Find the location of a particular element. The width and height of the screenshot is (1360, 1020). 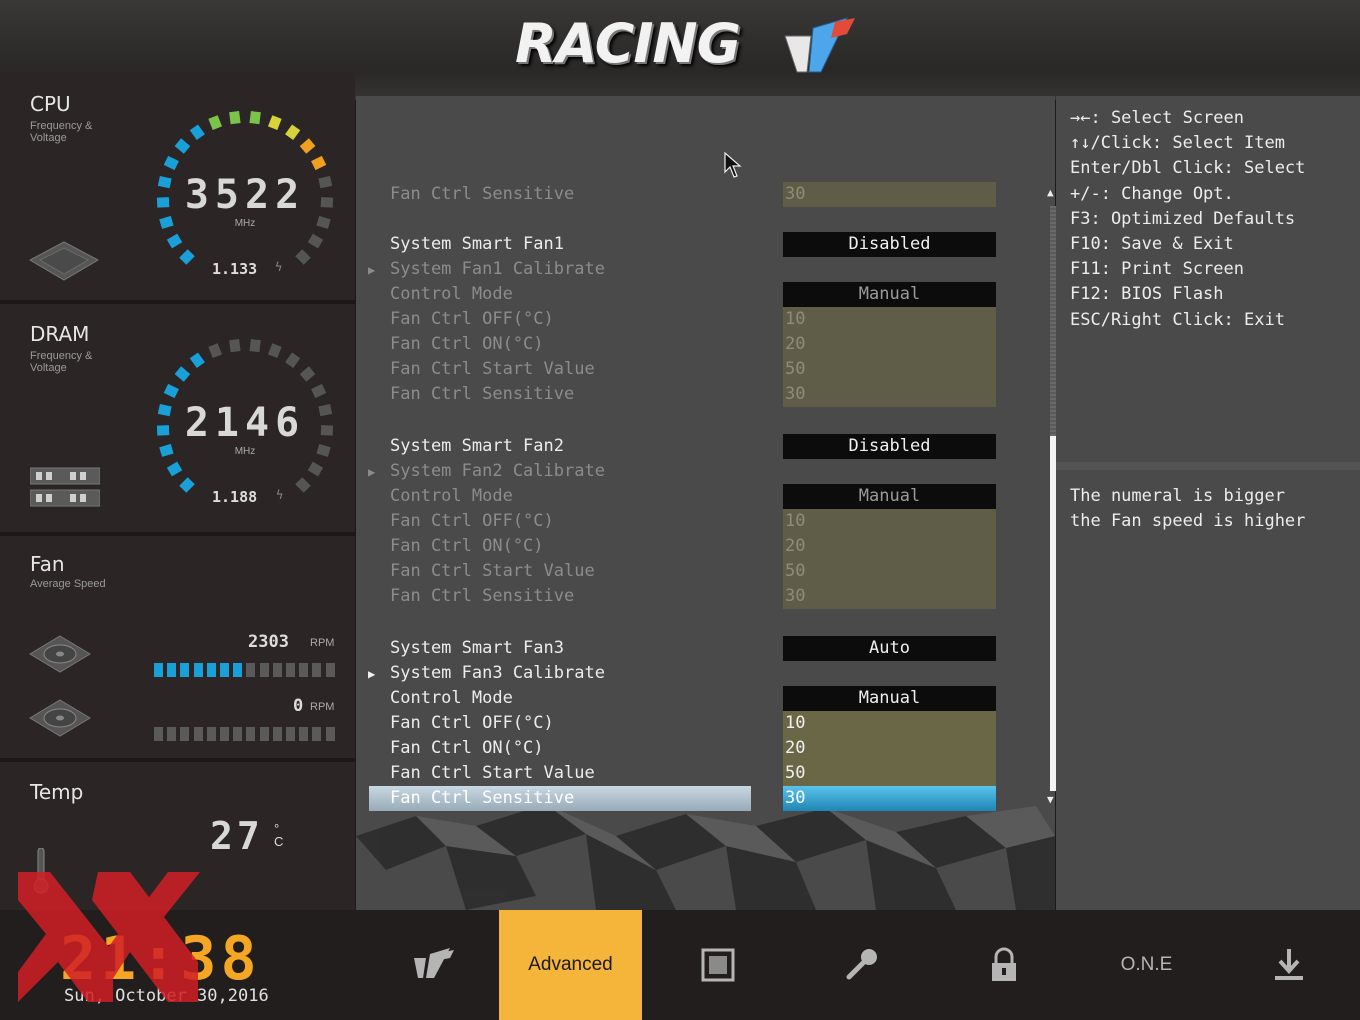

nav-security is located at coordinates (1003, 965).